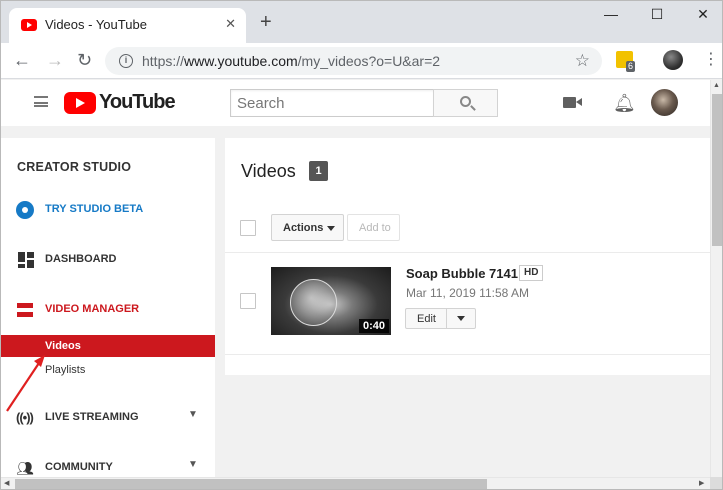 The width and height of the screenshot is (723, 490). Describe the element at coordinates (126, 61) in the screenshot. I see `site-info-icon: i` at that location.